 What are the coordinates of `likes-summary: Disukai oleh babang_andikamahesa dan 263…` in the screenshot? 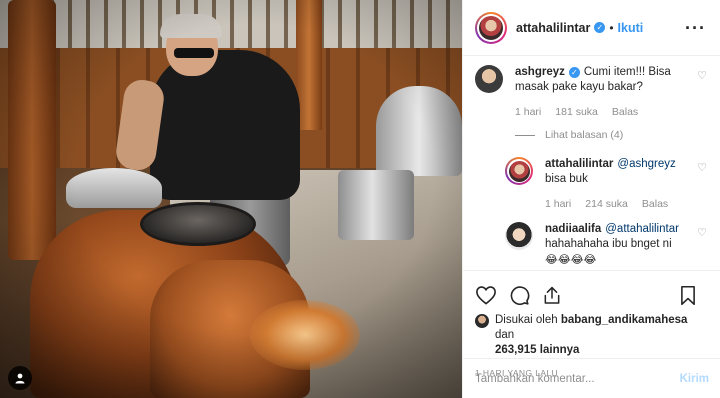 It's located at (592, 335).